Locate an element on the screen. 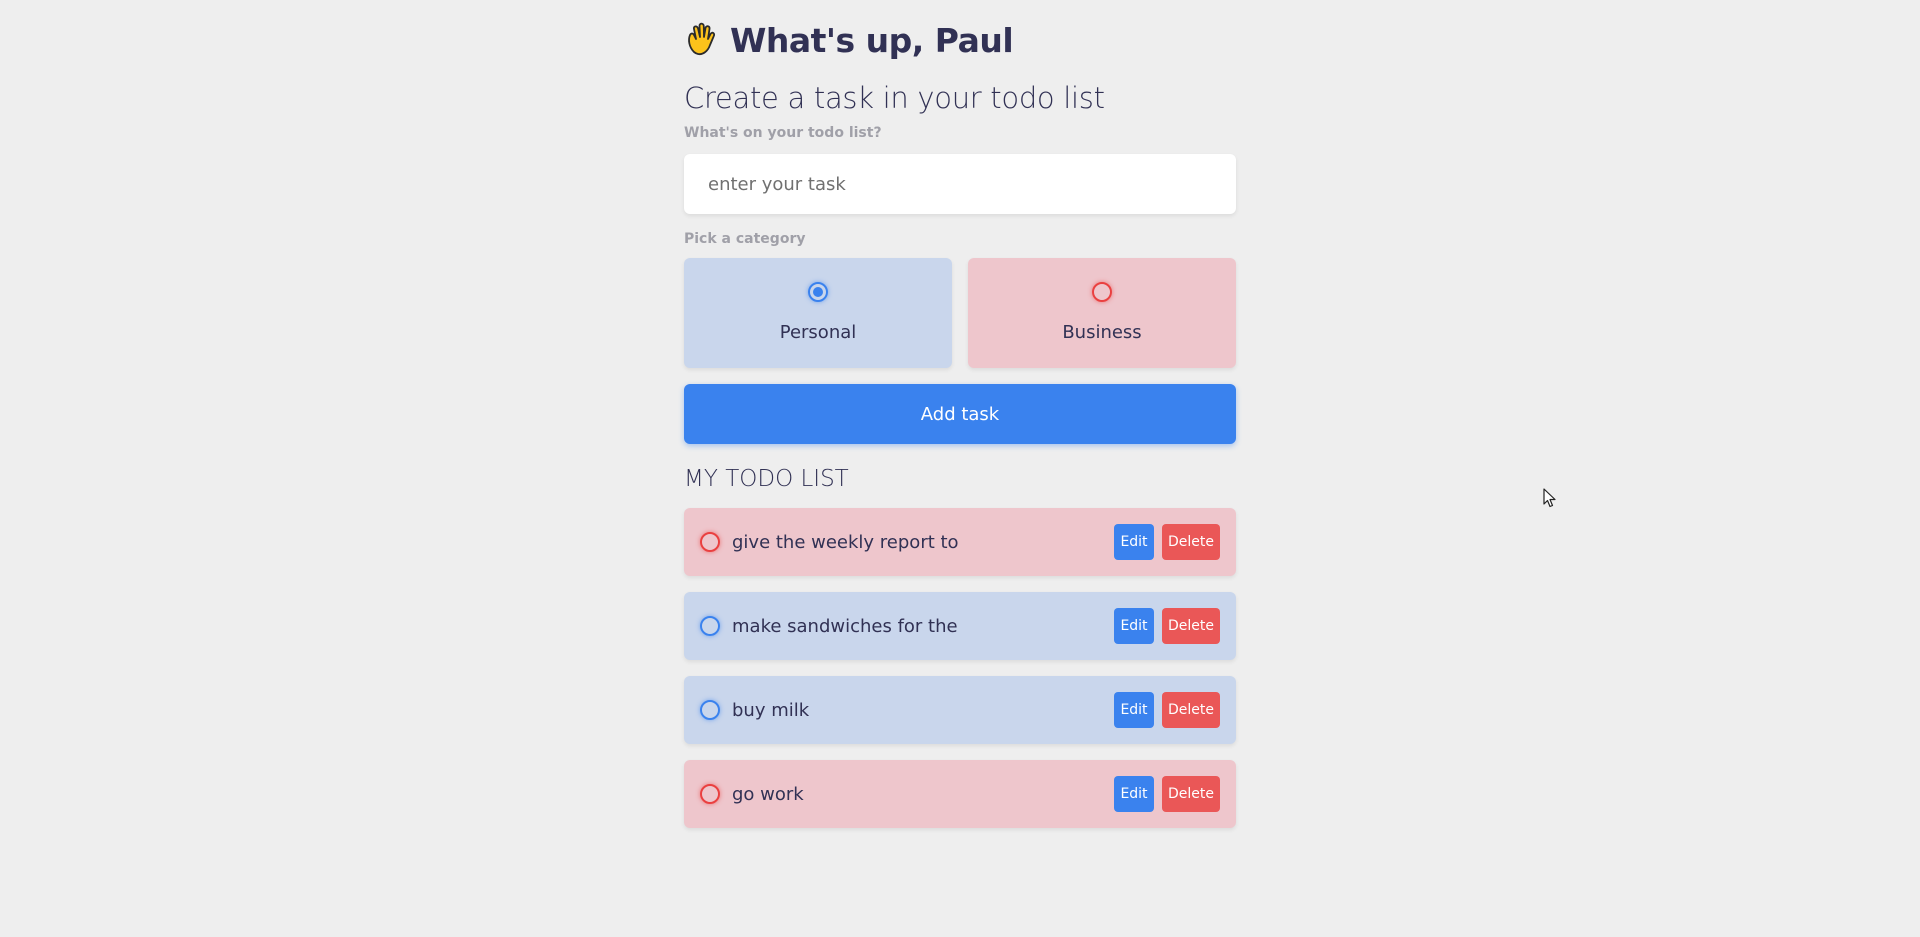  greeting: What's up, Paul is located at coordinates (960, 40).